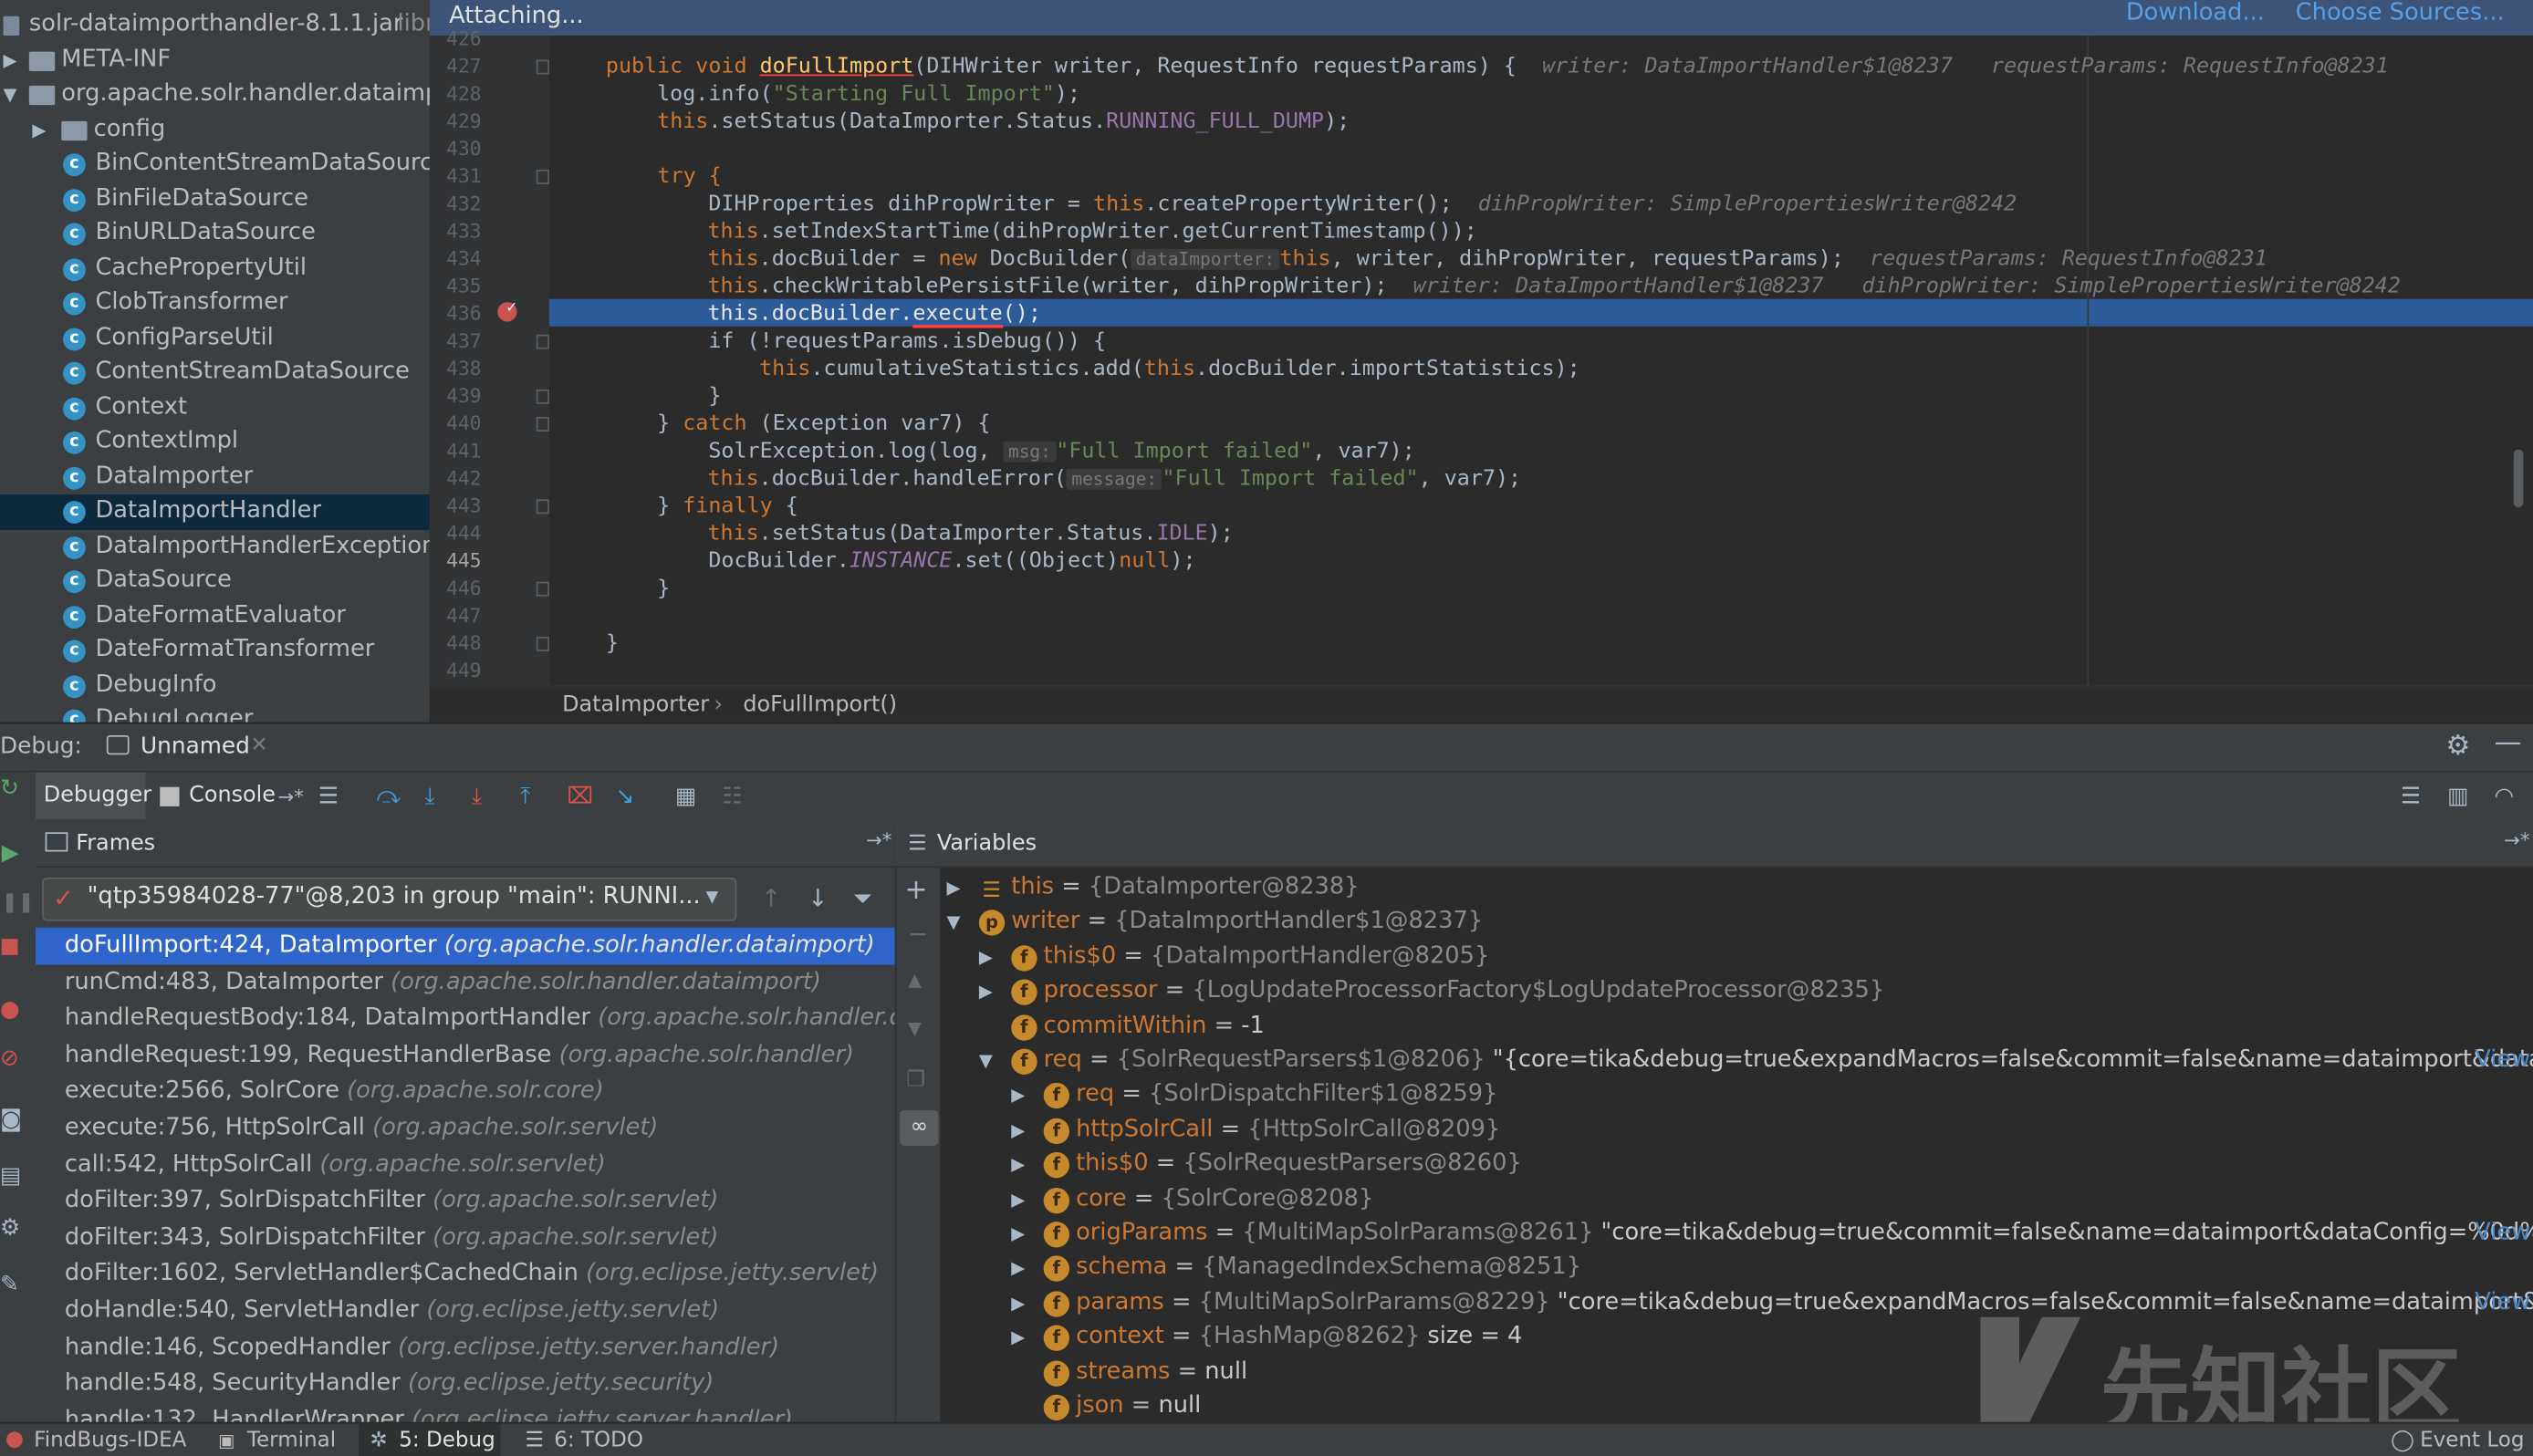  What do you see at coordinates (215, 233) in the screenshot?
I see `tree-item-class: c BinURLDataSource` at bounding box center [215, 233].